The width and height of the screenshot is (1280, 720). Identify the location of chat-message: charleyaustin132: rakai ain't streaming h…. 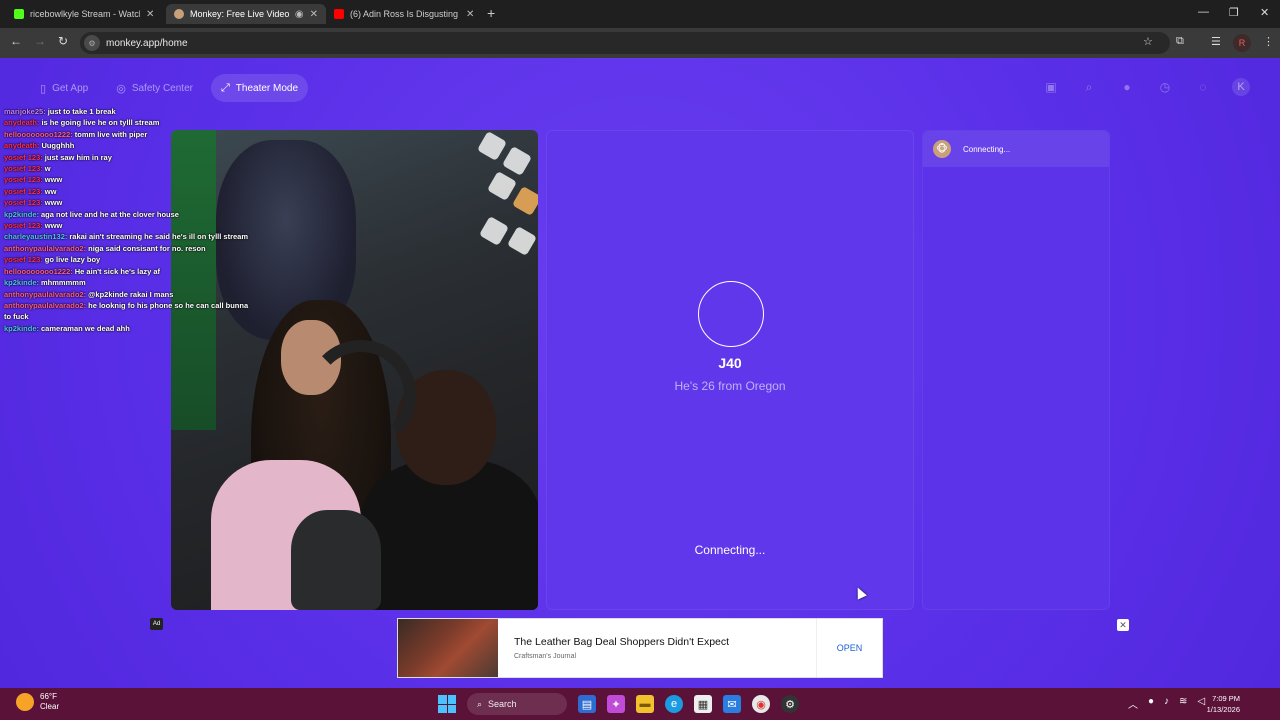
(154, 236).